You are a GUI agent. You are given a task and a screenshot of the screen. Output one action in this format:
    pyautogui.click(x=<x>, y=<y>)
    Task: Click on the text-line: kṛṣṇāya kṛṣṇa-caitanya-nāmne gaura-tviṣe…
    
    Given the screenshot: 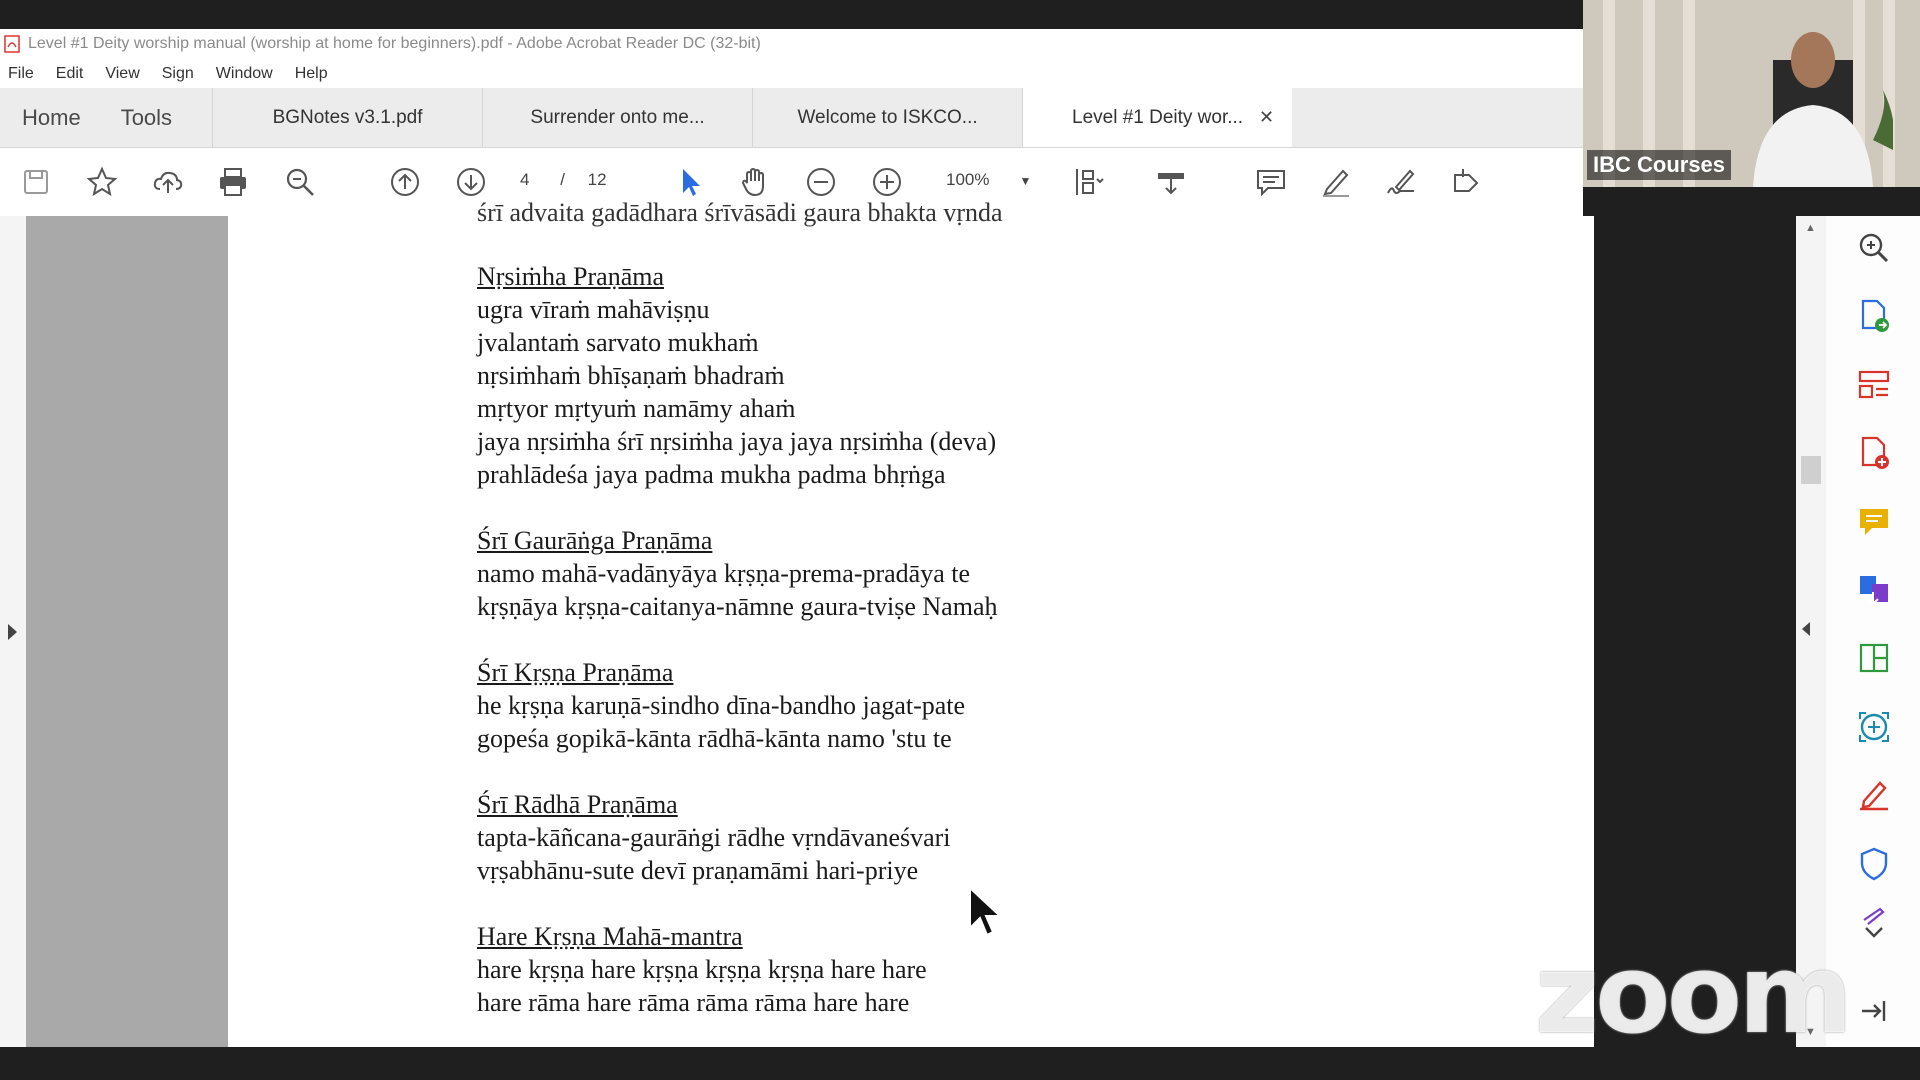 What is the action you would take?
    pyautogui.click(x=737, y=606)
    